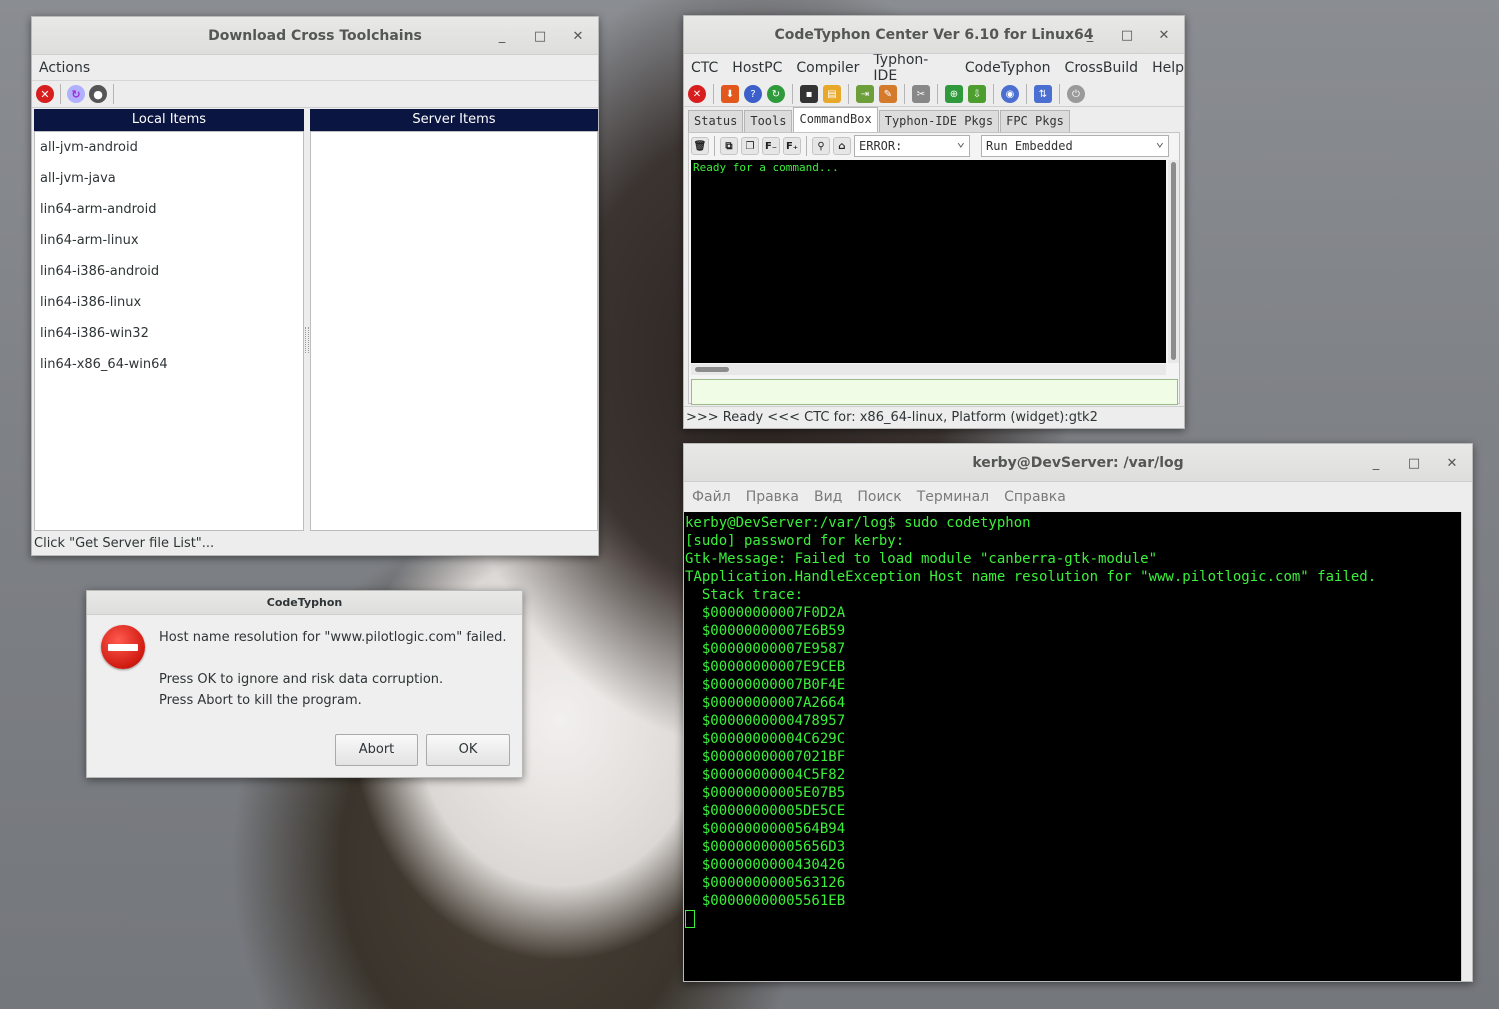  What do you see at coordinates (771, 146) in the screenshot?
I see `font-smaller-icon: F₋` at bounding box center [771, 146].